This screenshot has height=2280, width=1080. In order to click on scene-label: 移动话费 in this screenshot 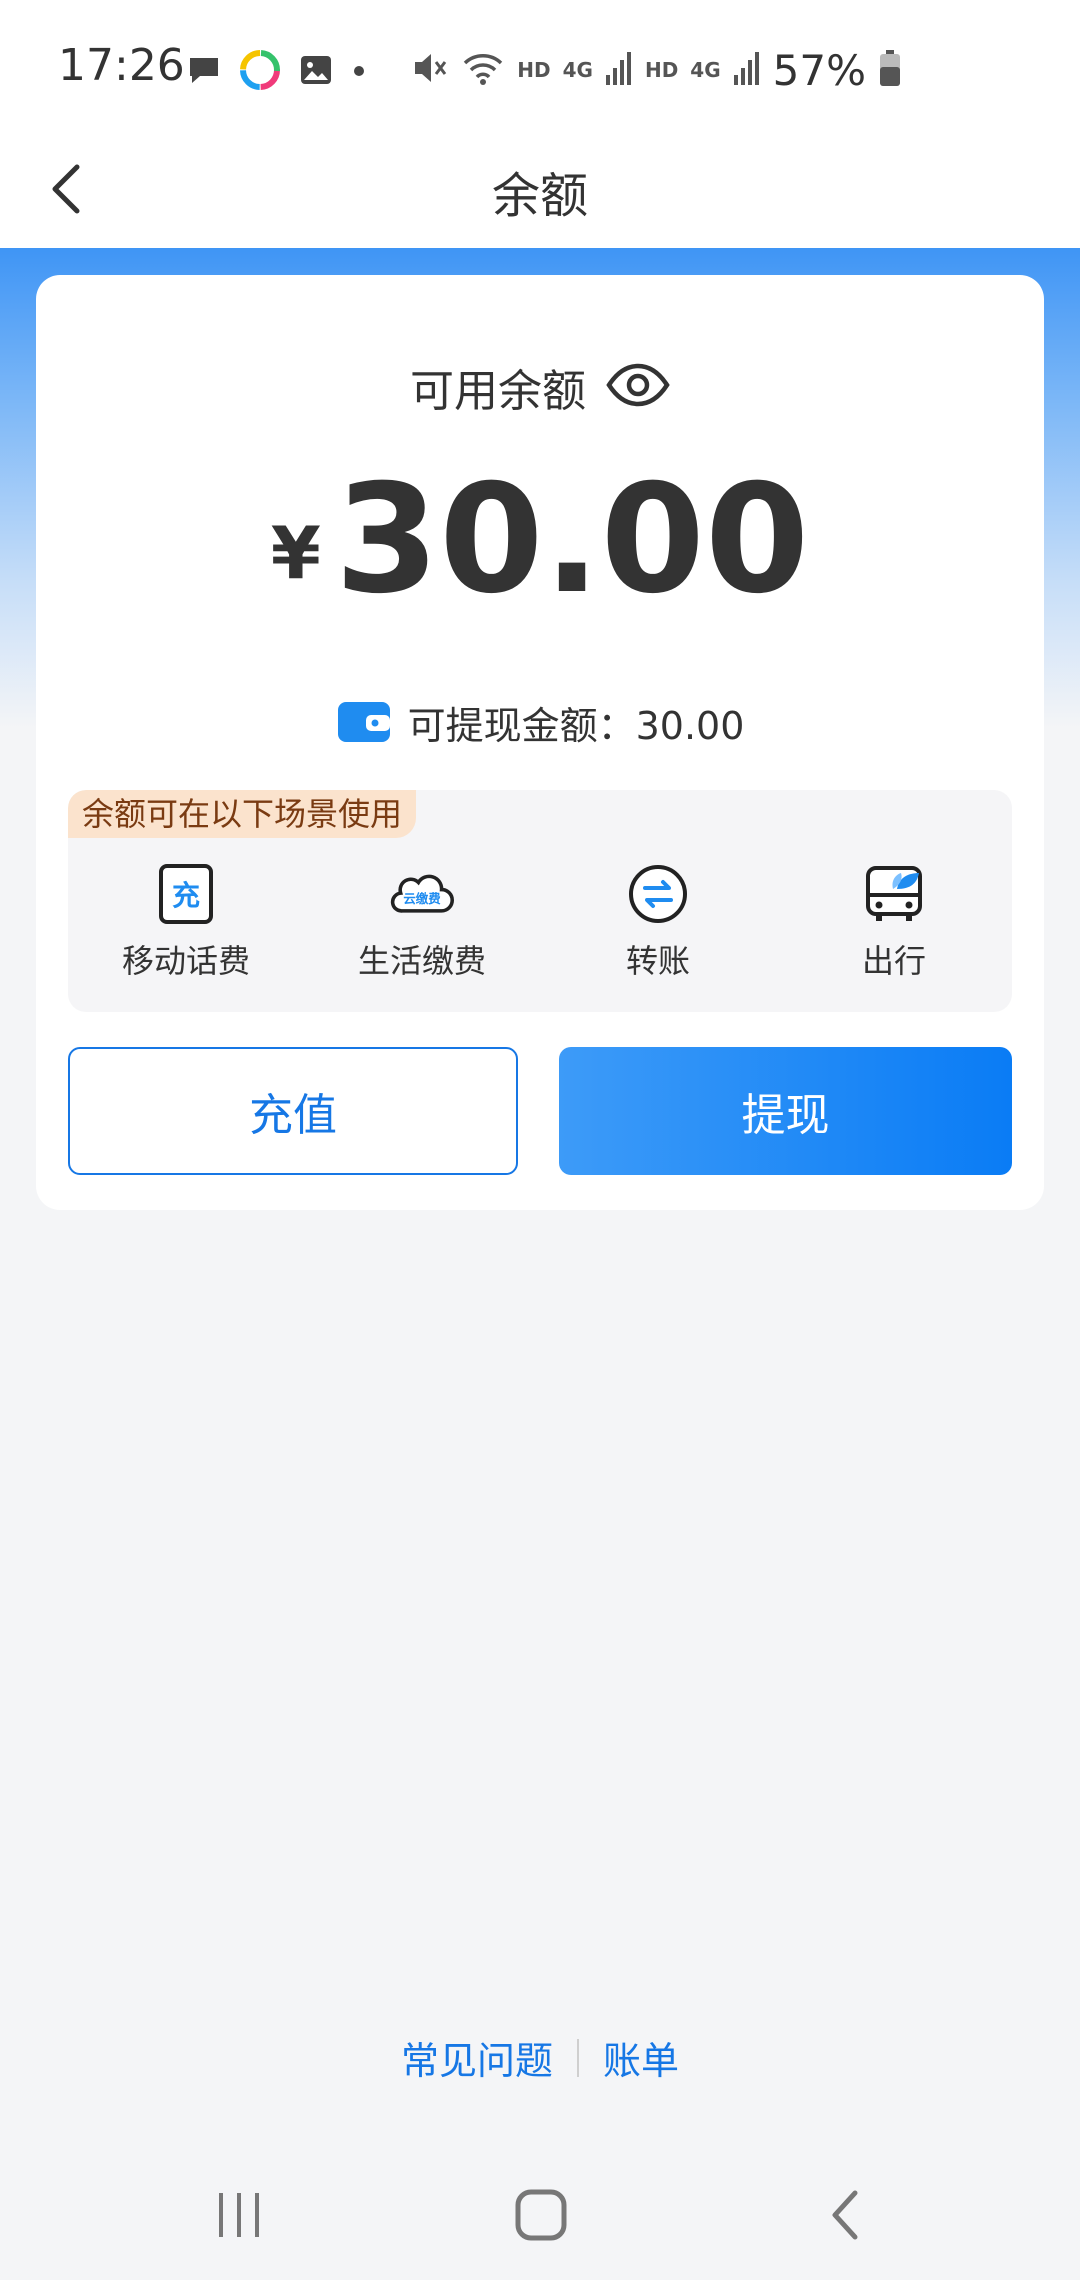, I will do `click(185, 961)`.